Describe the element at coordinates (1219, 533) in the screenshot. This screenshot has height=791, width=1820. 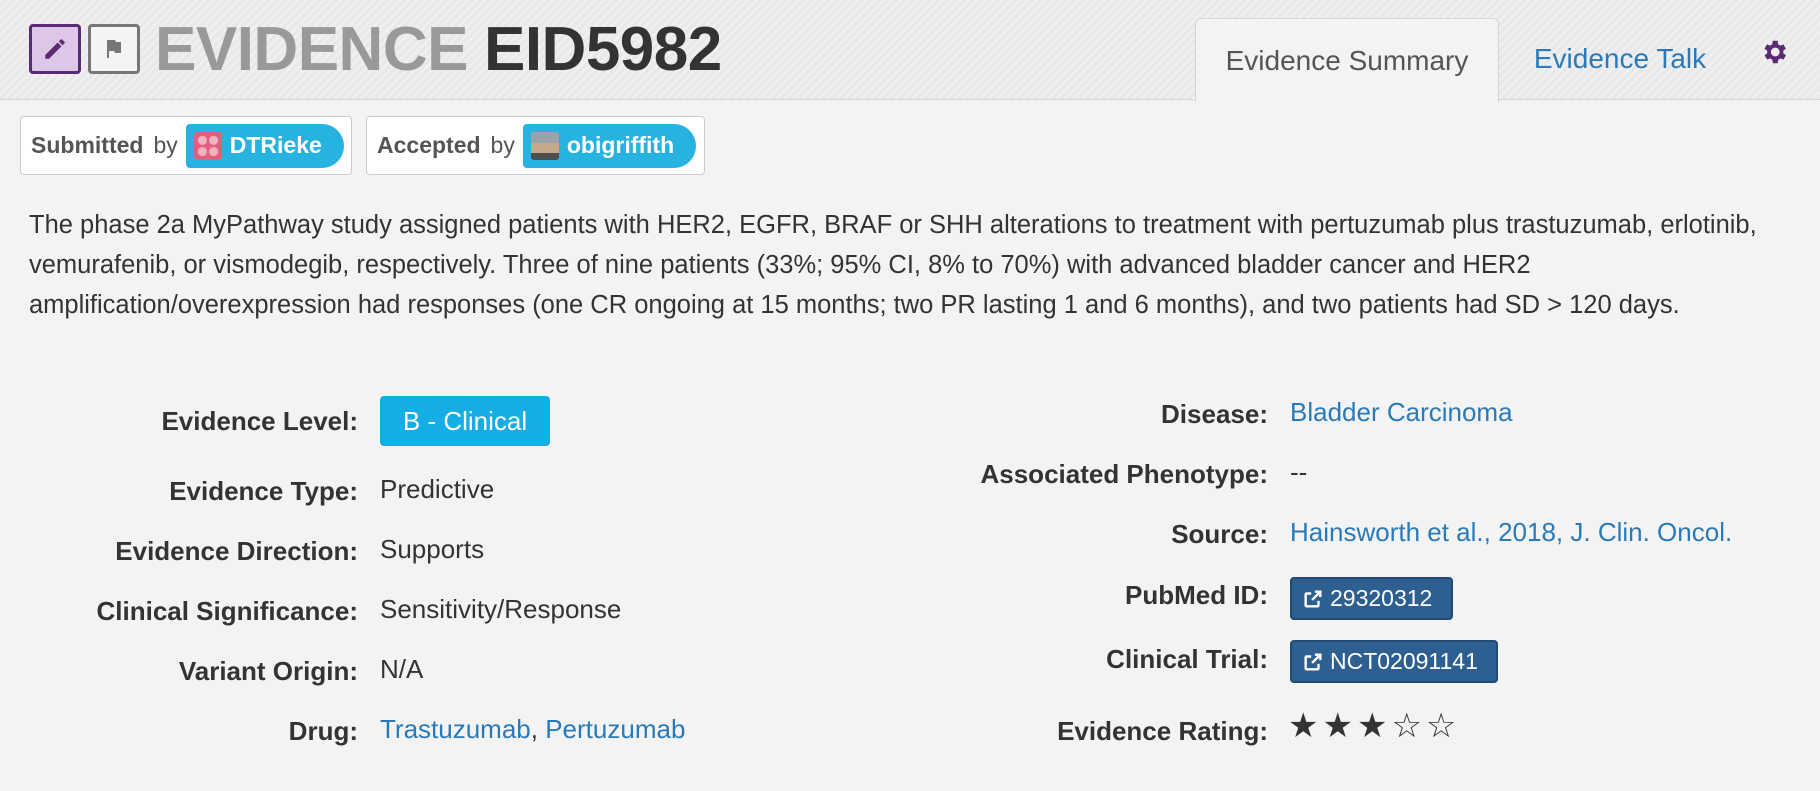
I see `field-label: Source:` at that location.